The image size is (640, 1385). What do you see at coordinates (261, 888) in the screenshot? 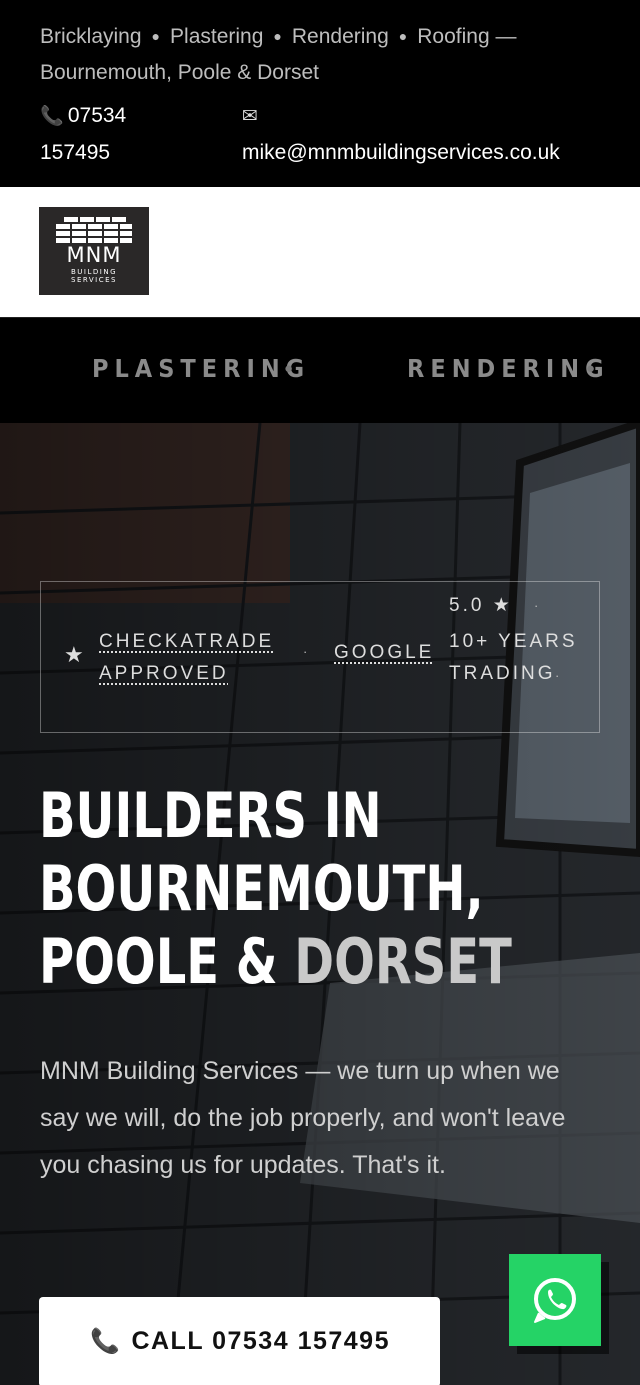
I see `hero-title-line2: BOURNEMOUTH,` at bounding box center [261, 888].